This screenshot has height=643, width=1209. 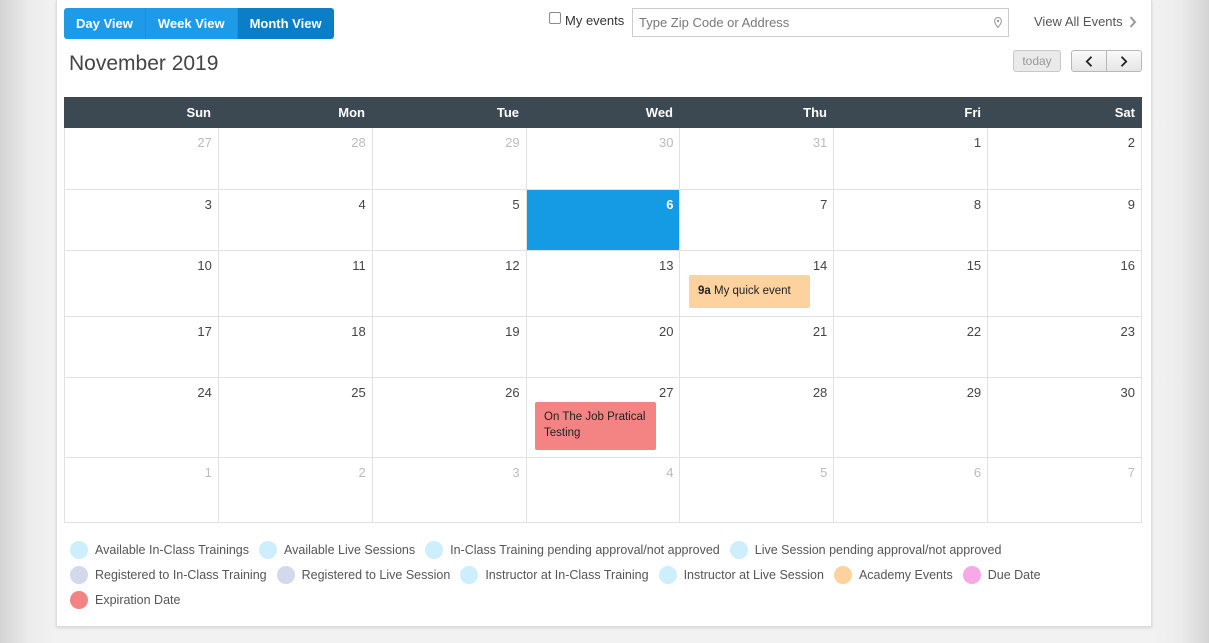 I want to click on day-number: 7, so click(x=824, y=204).